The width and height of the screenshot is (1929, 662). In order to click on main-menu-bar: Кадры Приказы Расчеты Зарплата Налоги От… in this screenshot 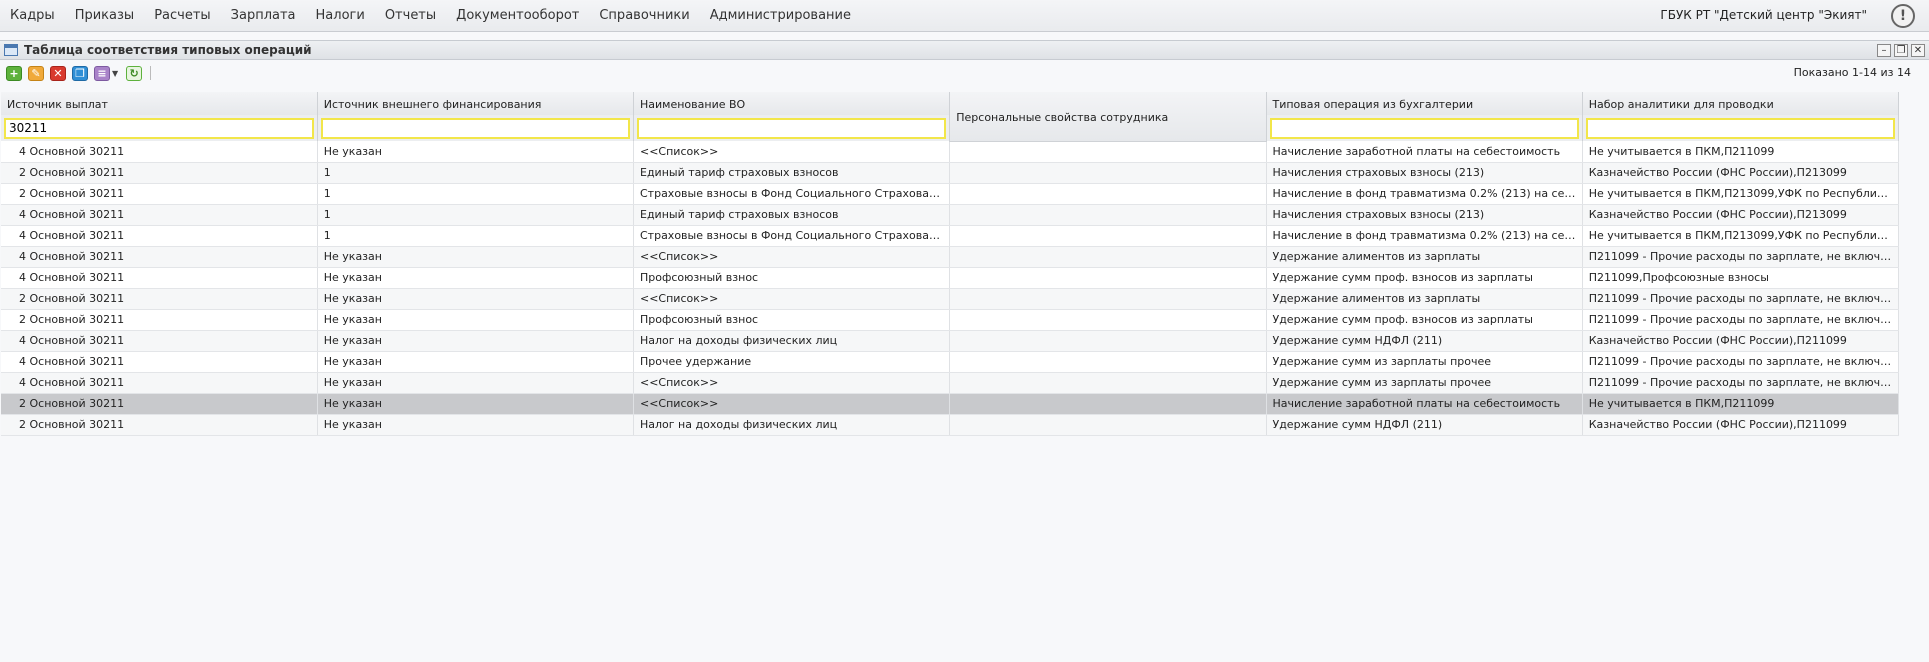, I will do `click(964, 16)`.